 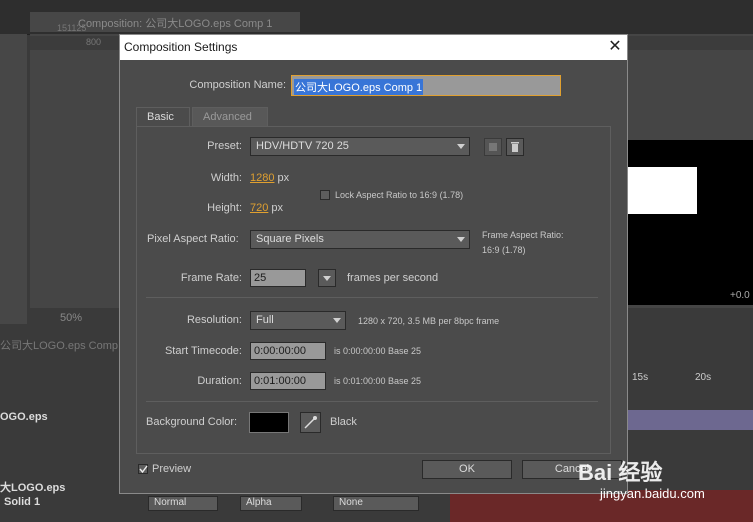 I want to click on lock-aspect-label: Lock Aspect Ratio to 16:9 (1.78), so click(x=399, y=195).